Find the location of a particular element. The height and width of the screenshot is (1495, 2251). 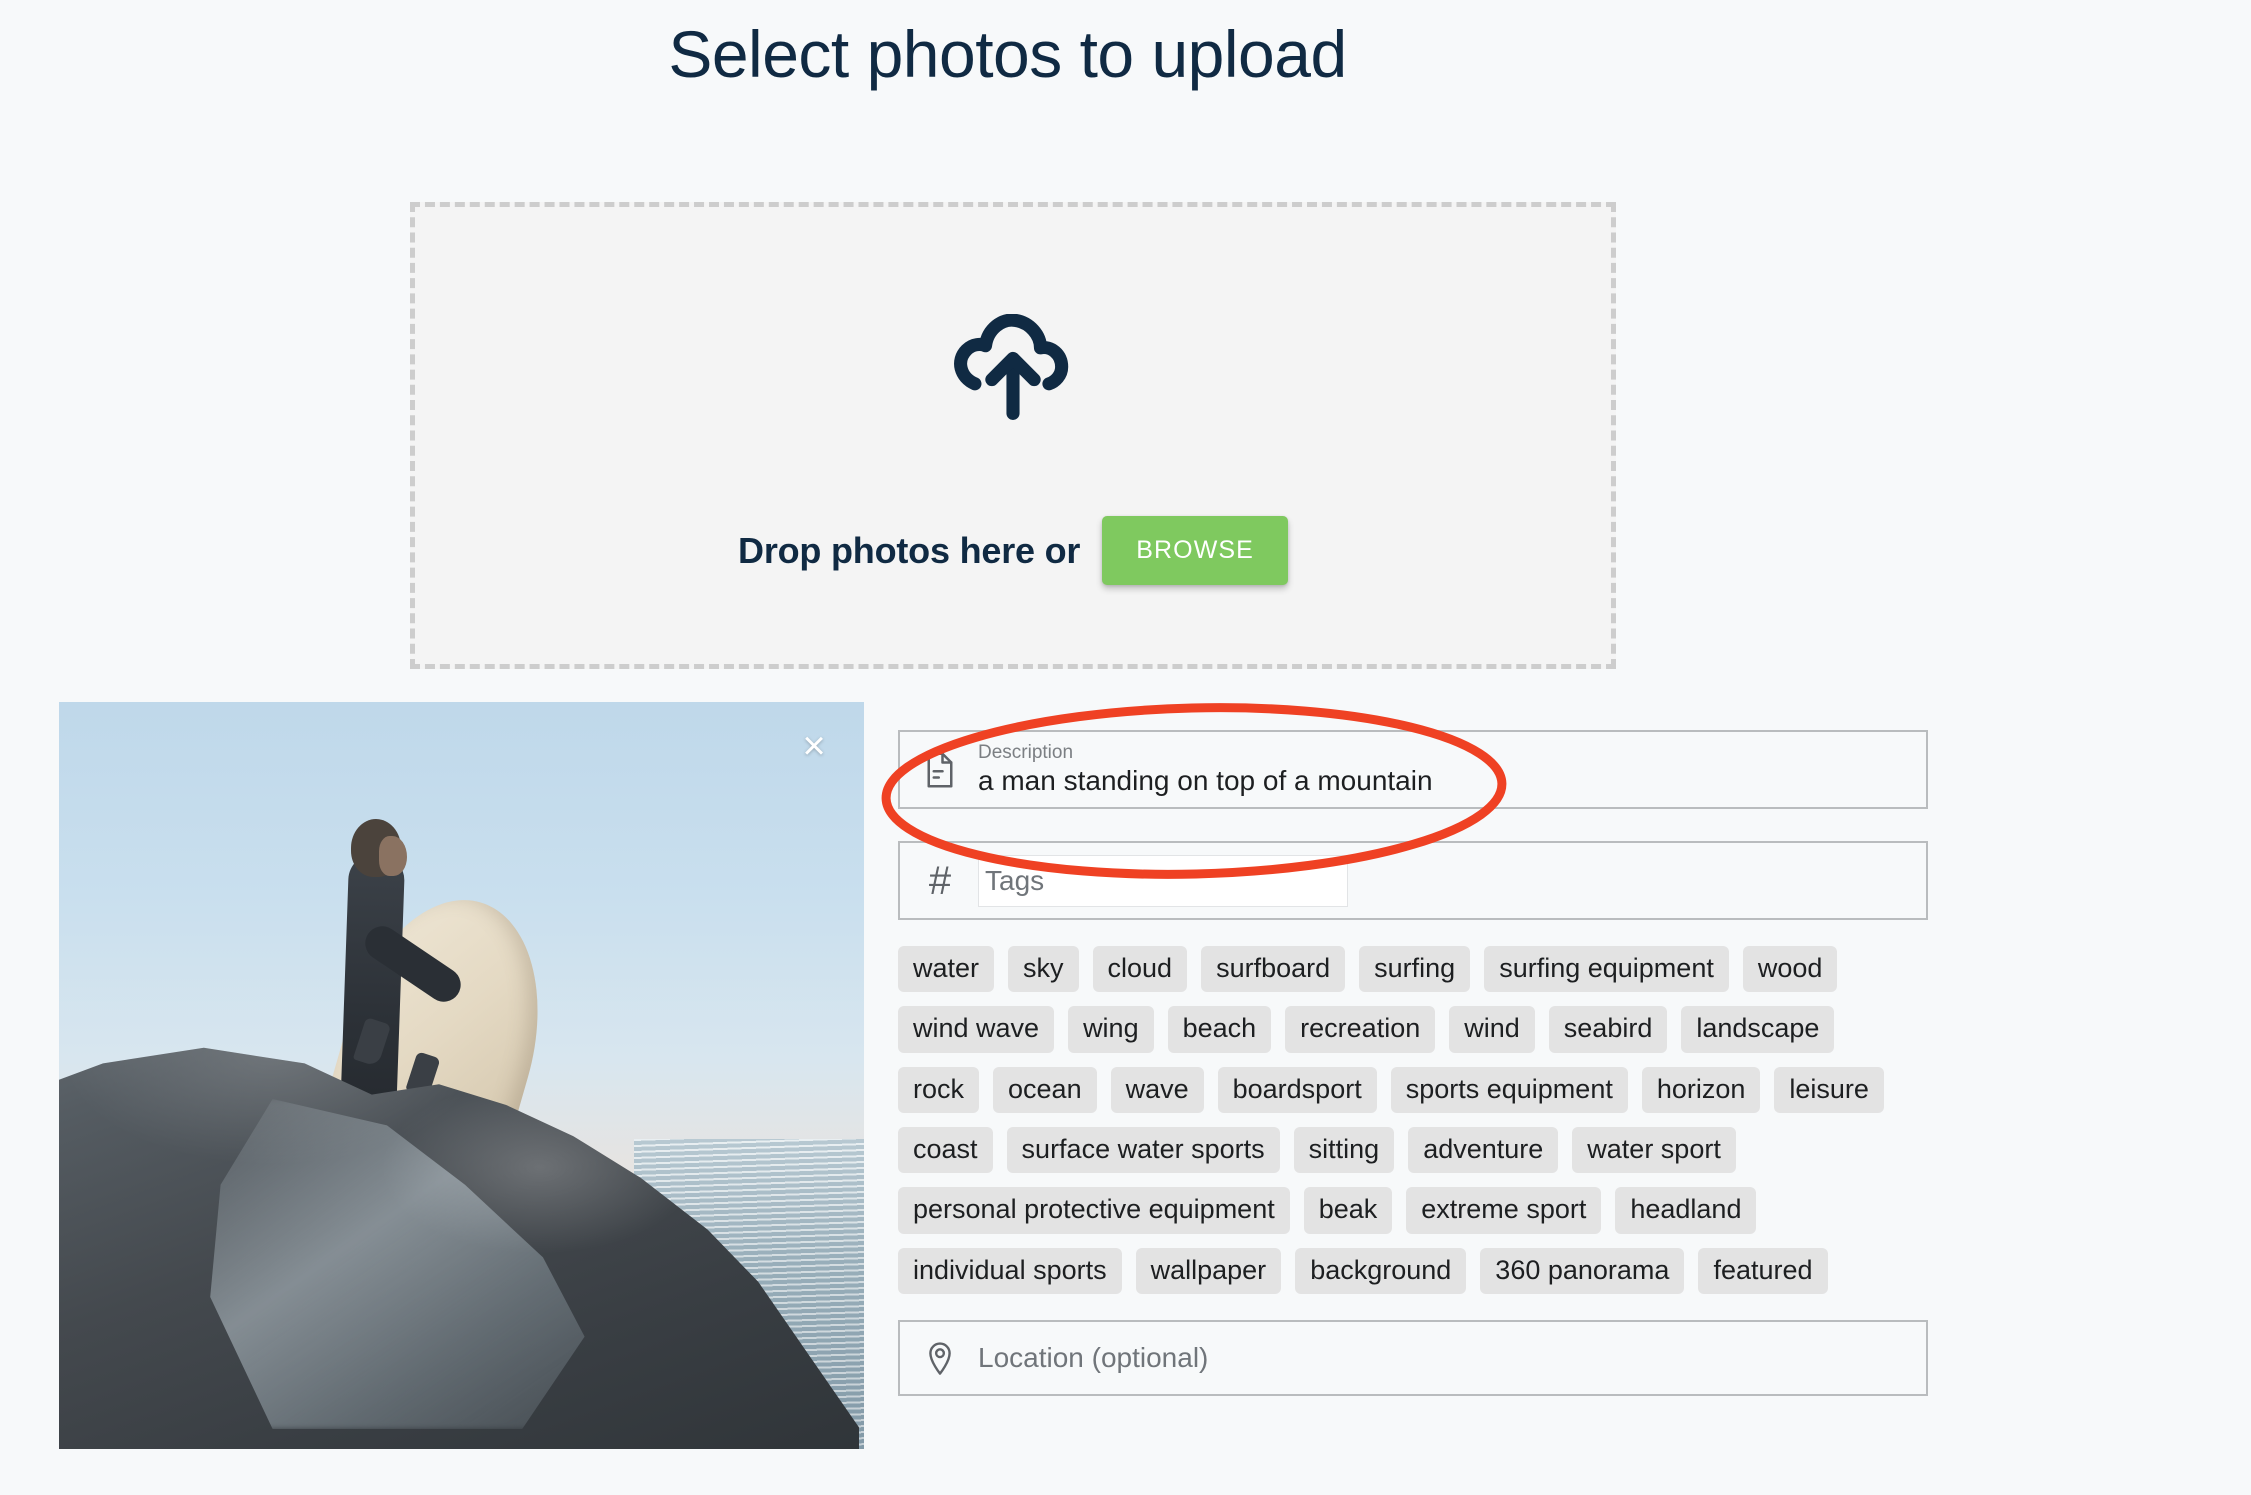

description-label: Description is located at coordinates (1026, 753).